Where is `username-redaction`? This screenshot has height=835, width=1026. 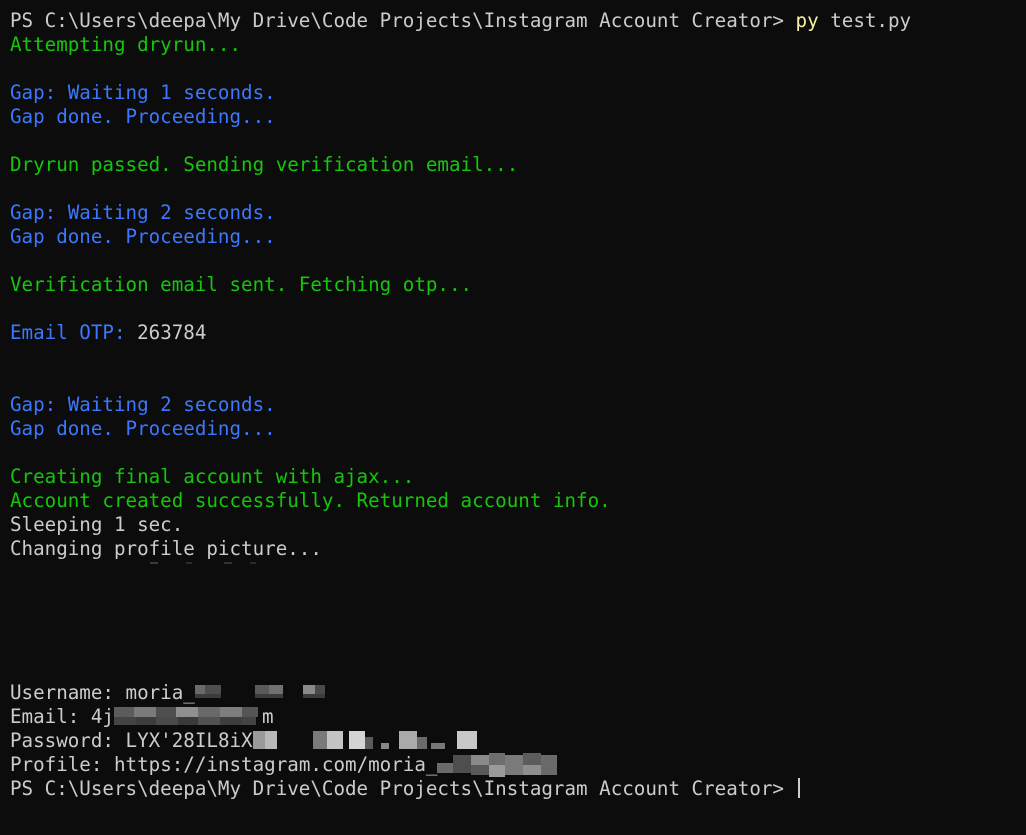
username-redaction is located at coordinates (274, 693).